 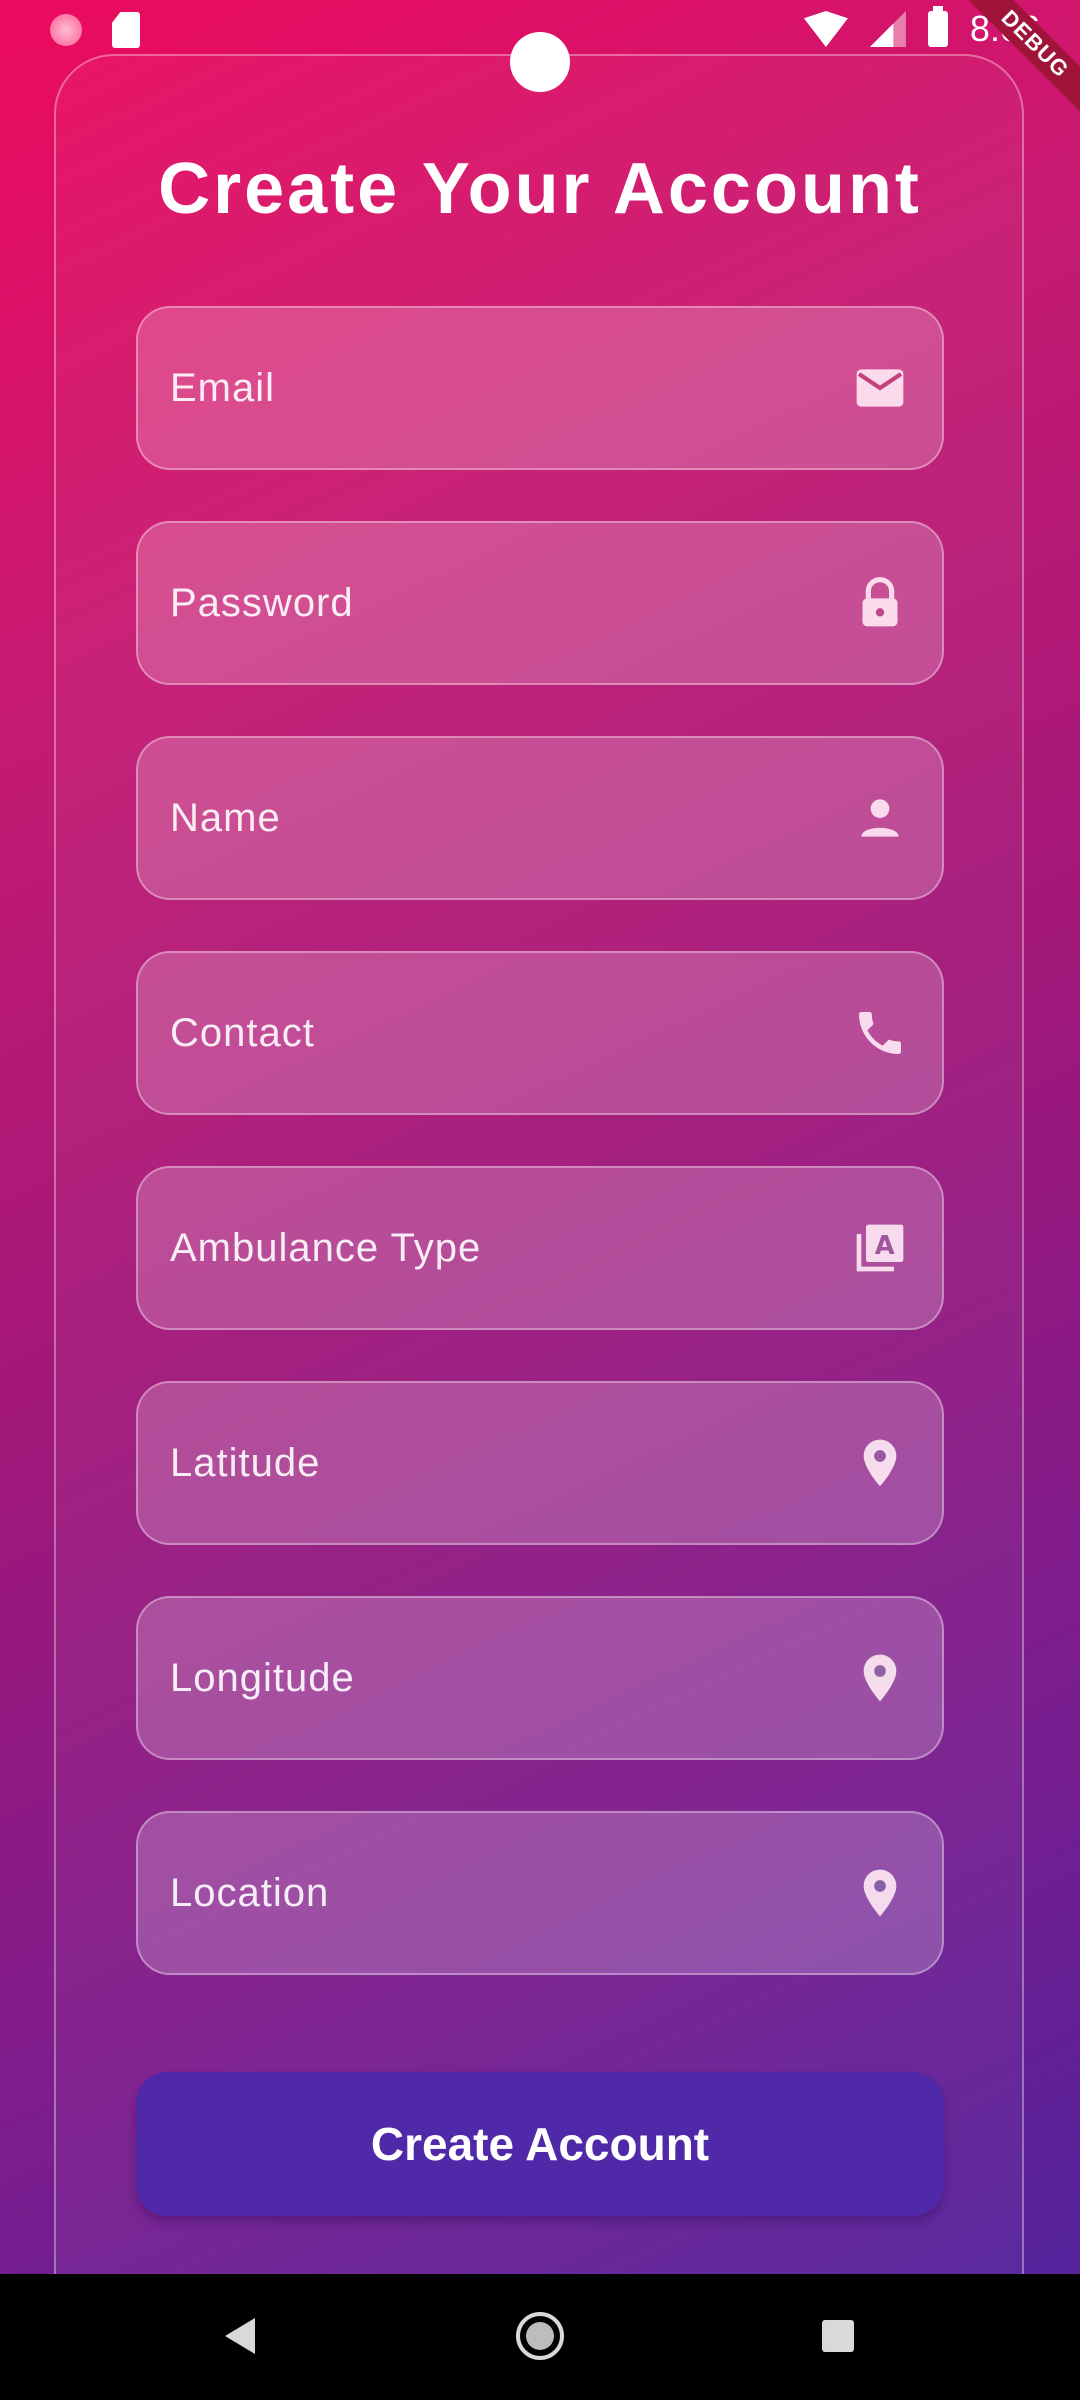 I want to click on lock-icon, so click(x=880, y=603).